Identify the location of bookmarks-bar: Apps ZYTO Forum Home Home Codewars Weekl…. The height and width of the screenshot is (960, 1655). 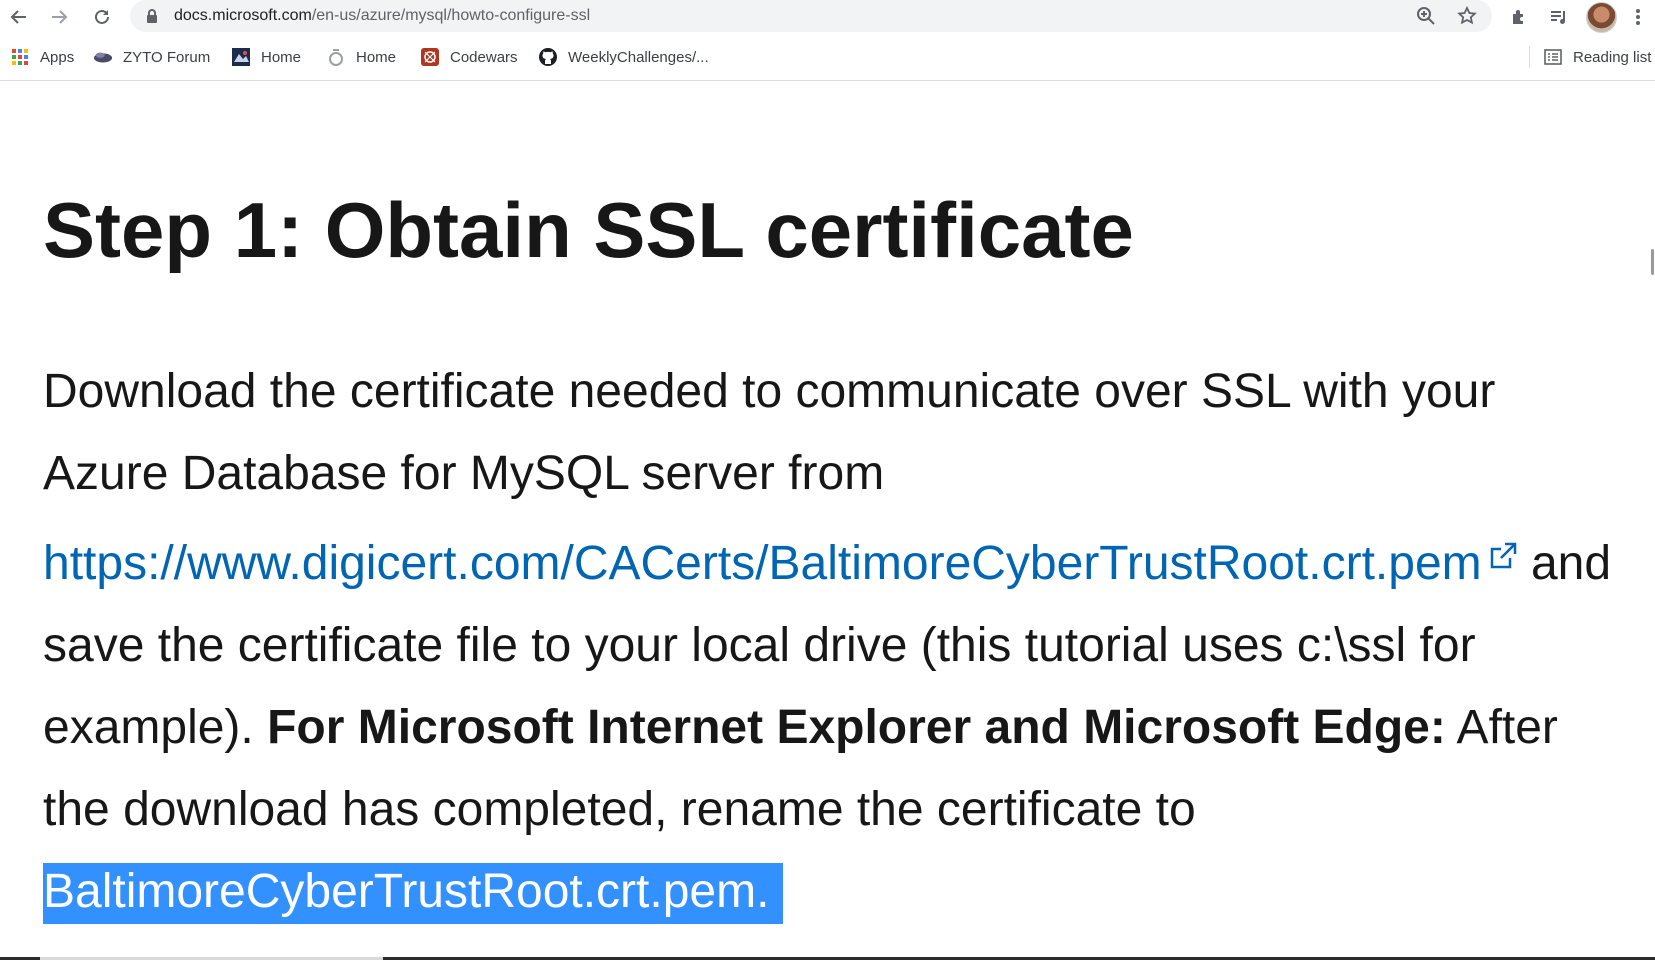
(827, 56).